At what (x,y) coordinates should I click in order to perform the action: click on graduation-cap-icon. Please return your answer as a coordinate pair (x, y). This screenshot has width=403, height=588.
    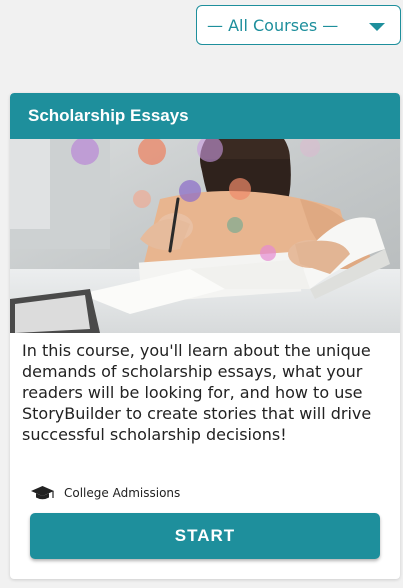
    Looking at the image, I should click on (42, 493).